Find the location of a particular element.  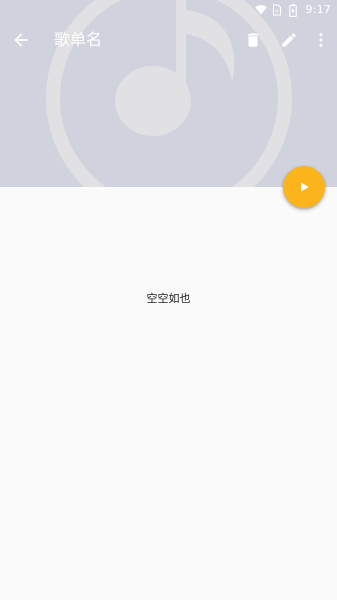

back-arrow-icon is located at coordinates (21, 40).